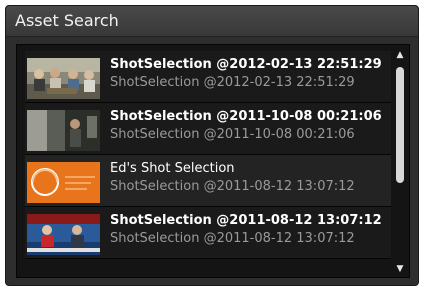 The width and height of the screenshot is (424, 291). I want to click on vertical-scrollbar: ▲ ▼, so click(400, 162).